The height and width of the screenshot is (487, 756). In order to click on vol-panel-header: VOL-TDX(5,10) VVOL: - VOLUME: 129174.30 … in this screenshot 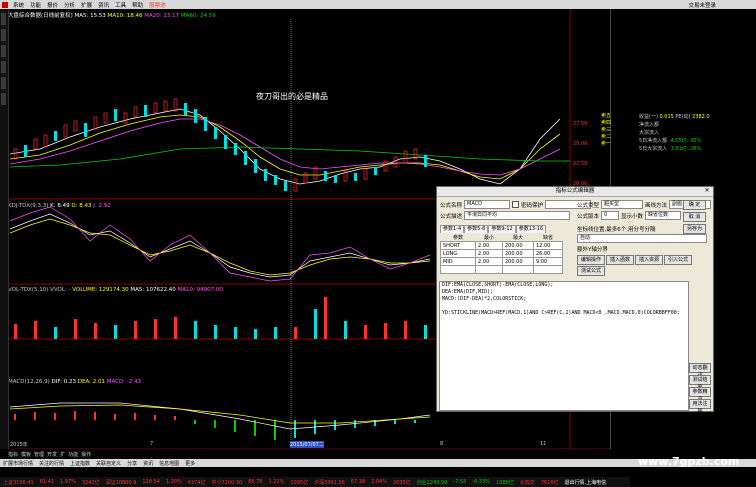, I will do `click(115, 290)`.